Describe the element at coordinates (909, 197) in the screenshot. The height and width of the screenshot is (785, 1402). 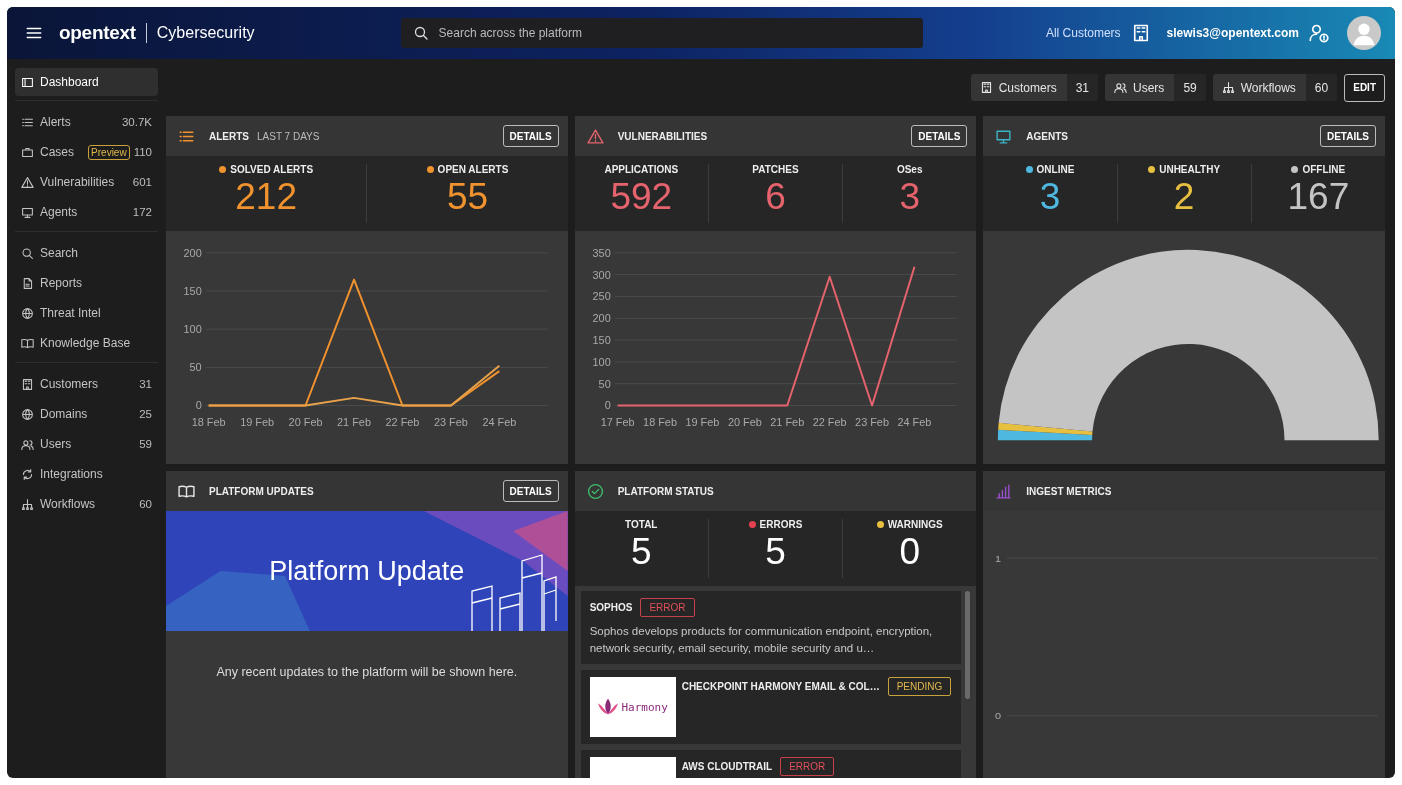
I see `stat-value: 3` at that location.